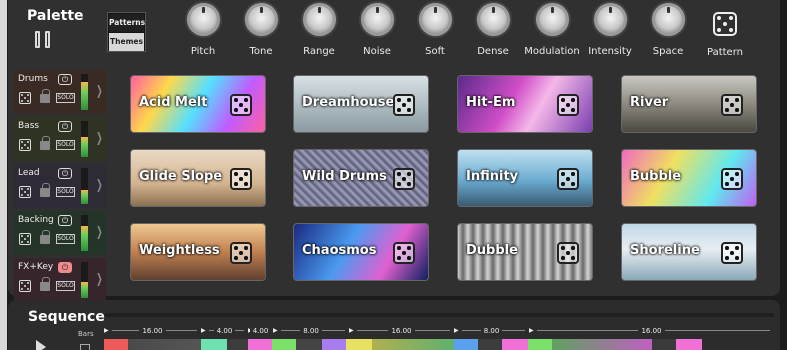  I want to click on theme-tile-wild-drums: Wild Drums, so click(361, 178).